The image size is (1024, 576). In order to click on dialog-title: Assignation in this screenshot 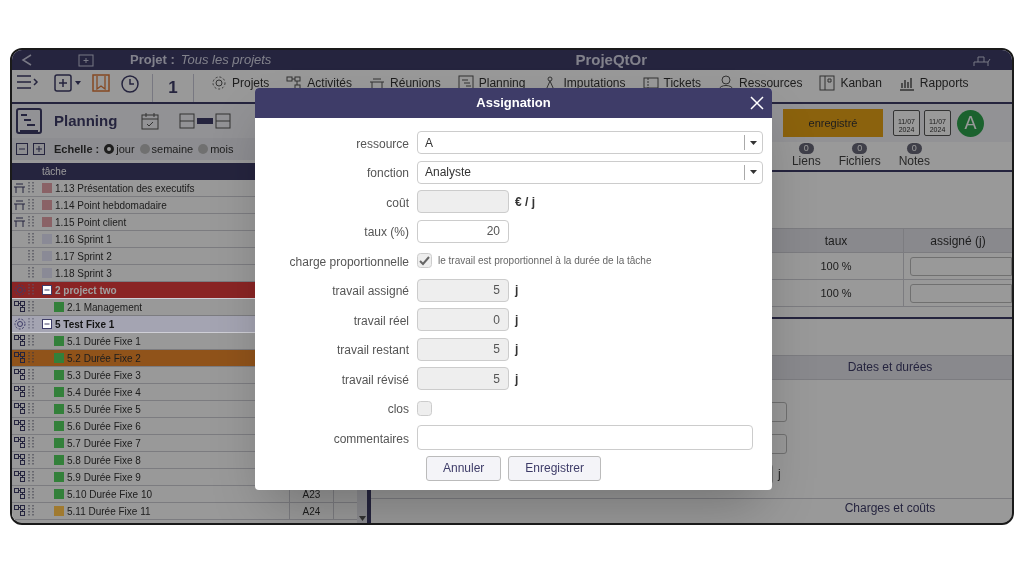, I will do `click(513, 103)`.